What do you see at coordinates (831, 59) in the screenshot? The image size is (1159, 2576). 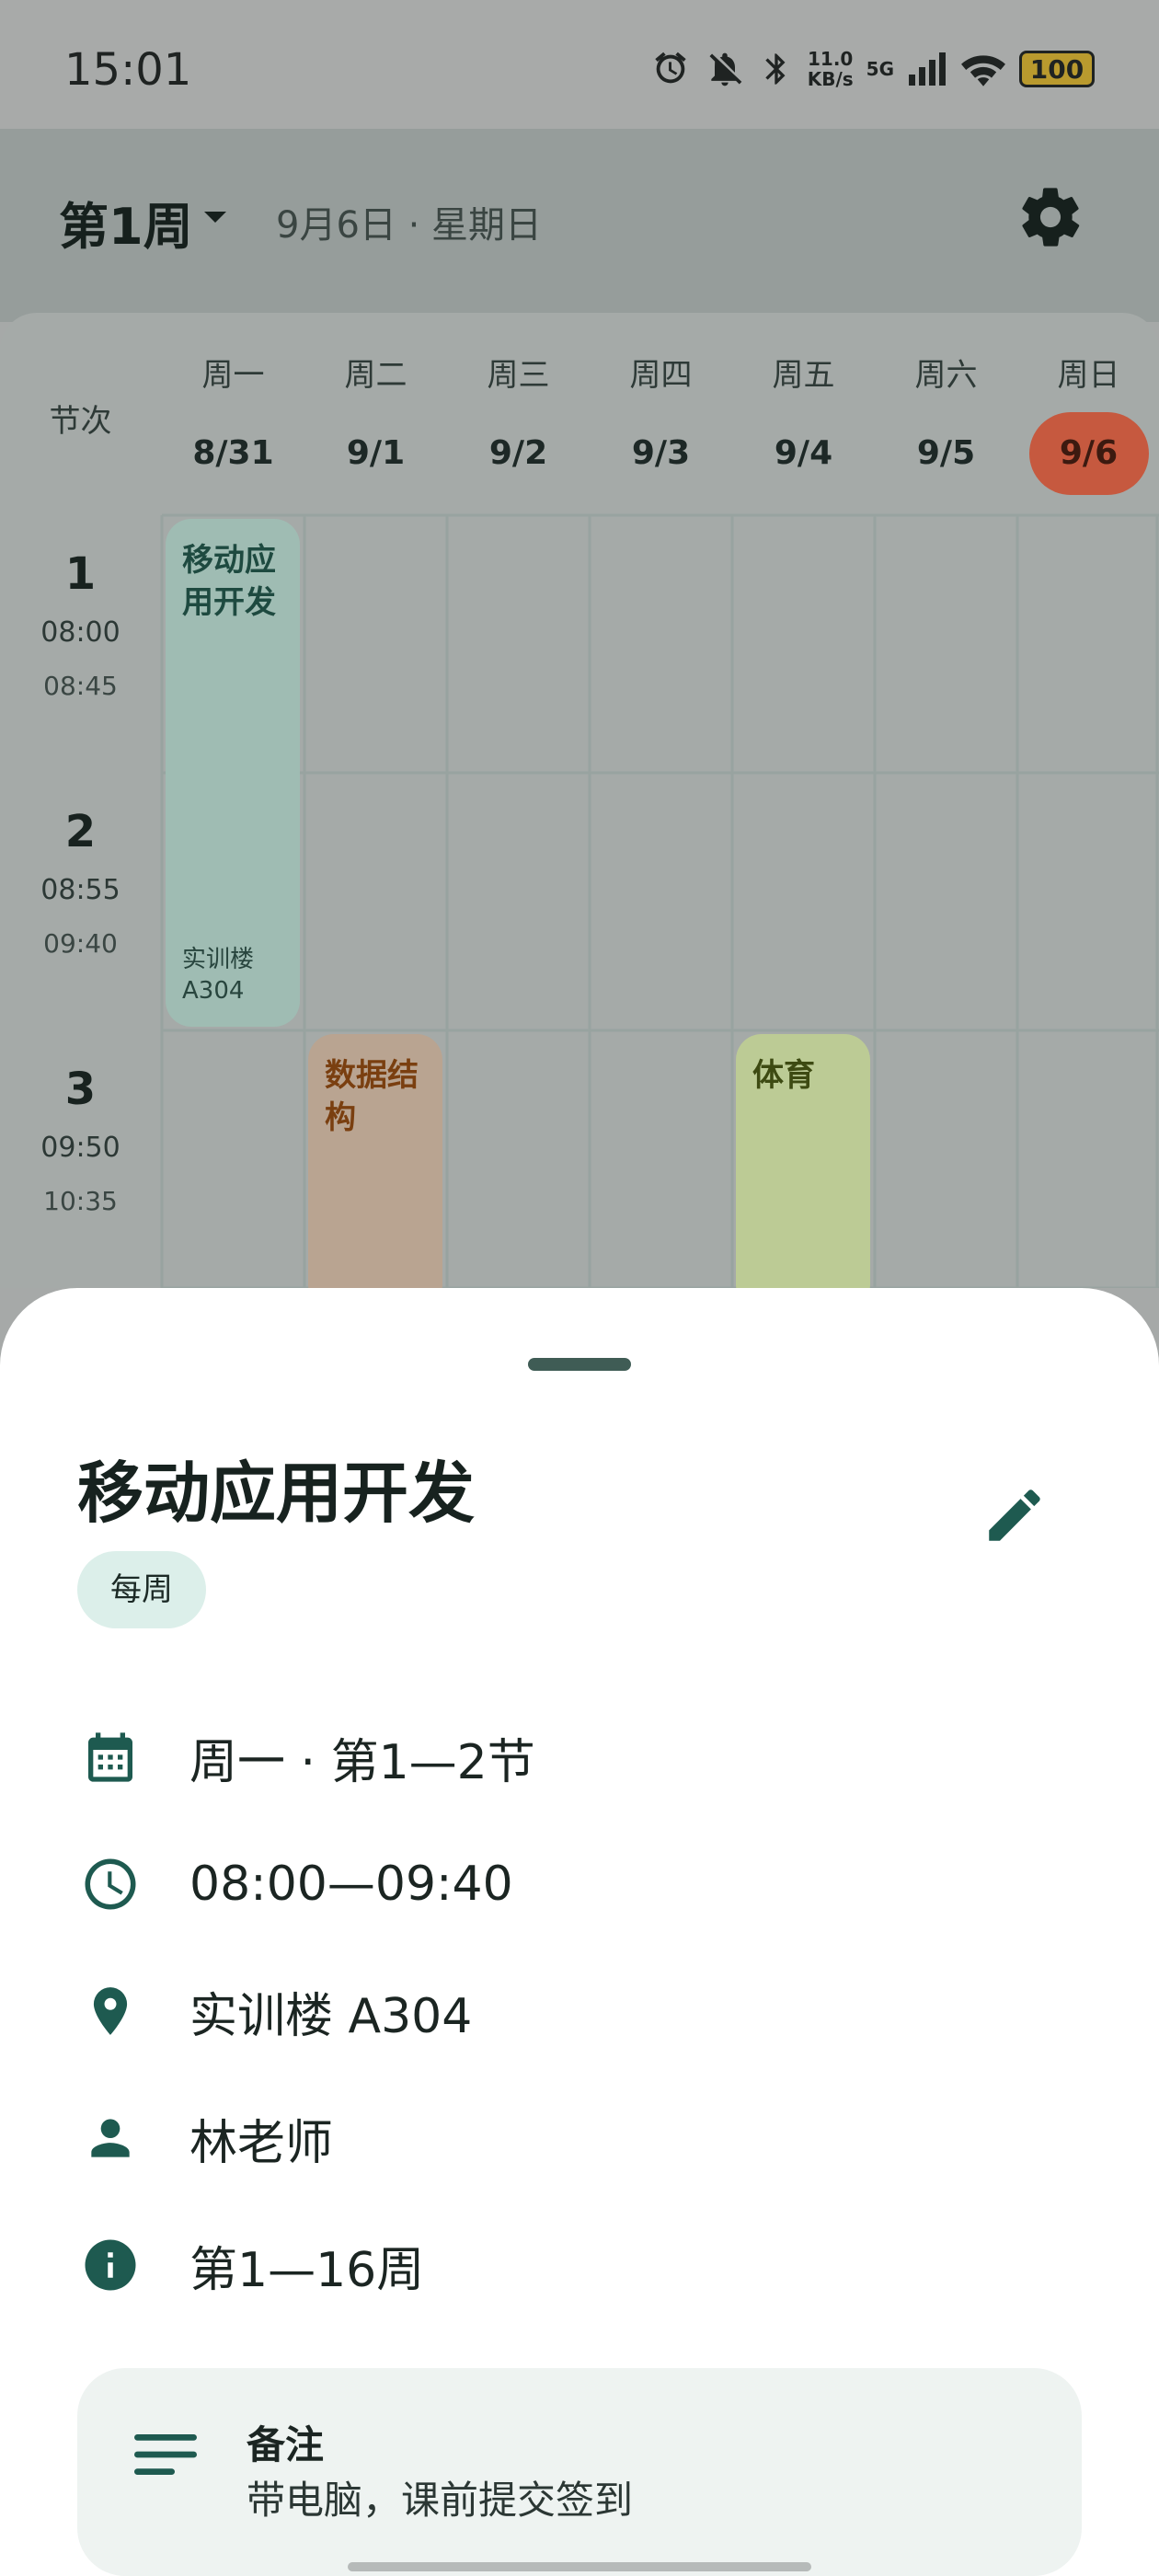 I see `net-speed-value: 11.0` at bounding box center [831, 59].